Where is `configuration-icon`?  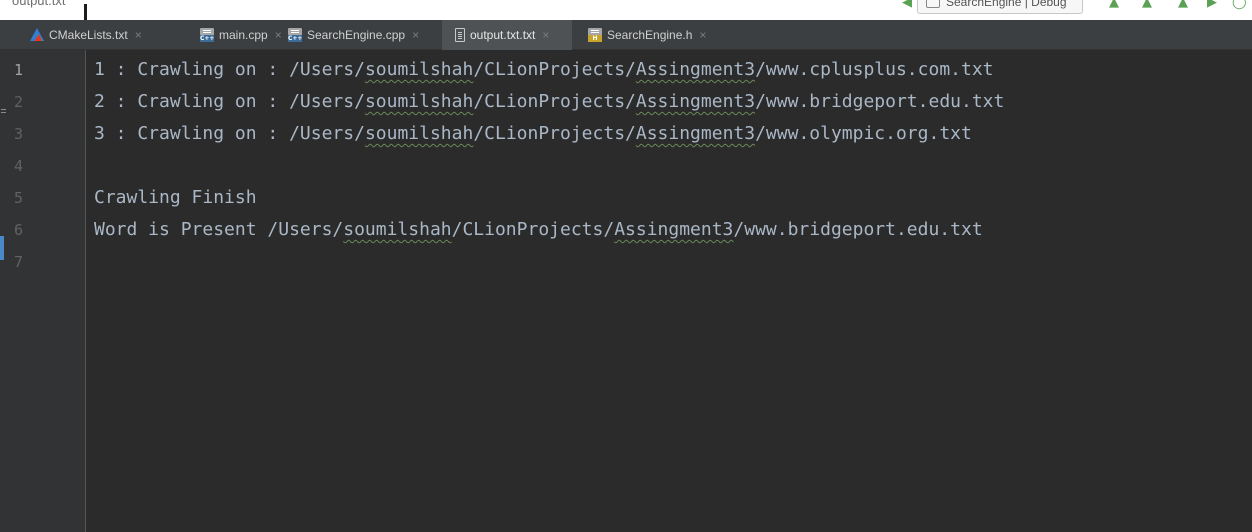 configuration-icon is located at coordinates (933, 4).